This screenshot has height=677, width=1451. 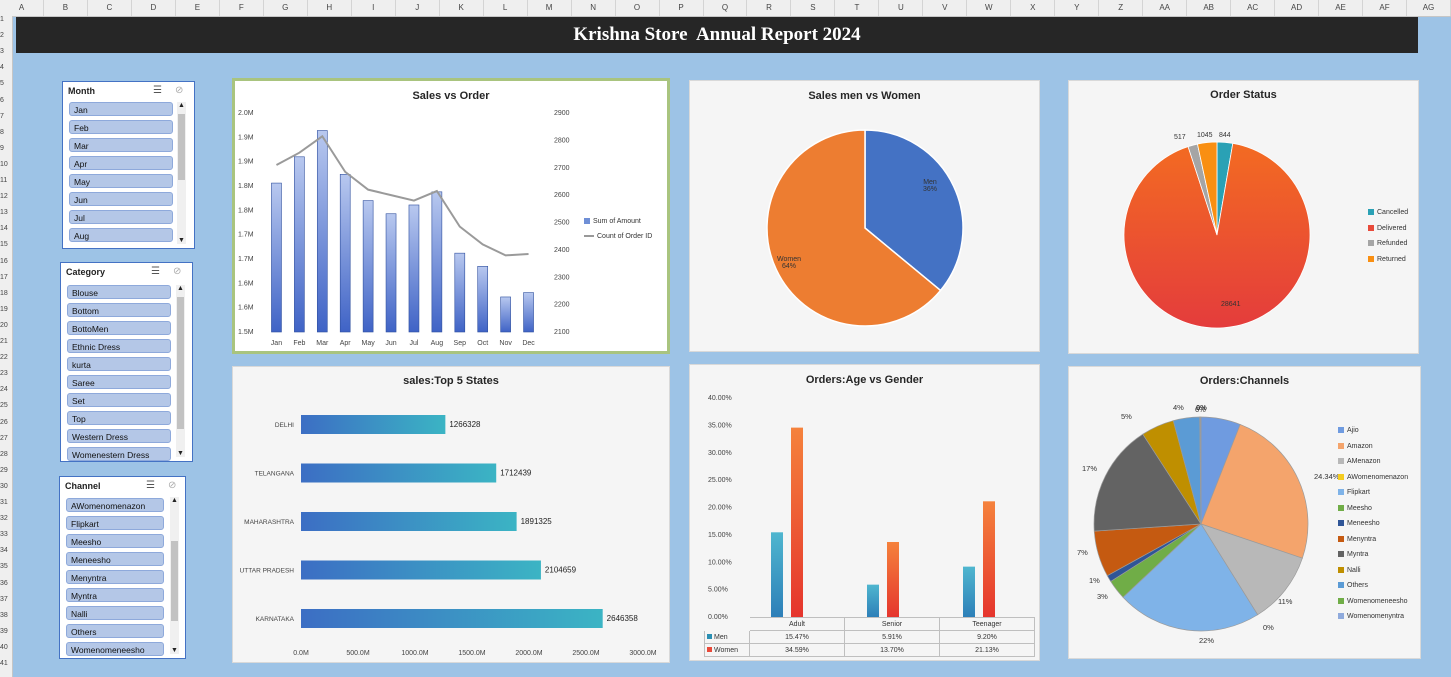 What do you see at coordinates (813, 8) in the screenshot?
I see `column-header: S` at bounding box center [813, 8].